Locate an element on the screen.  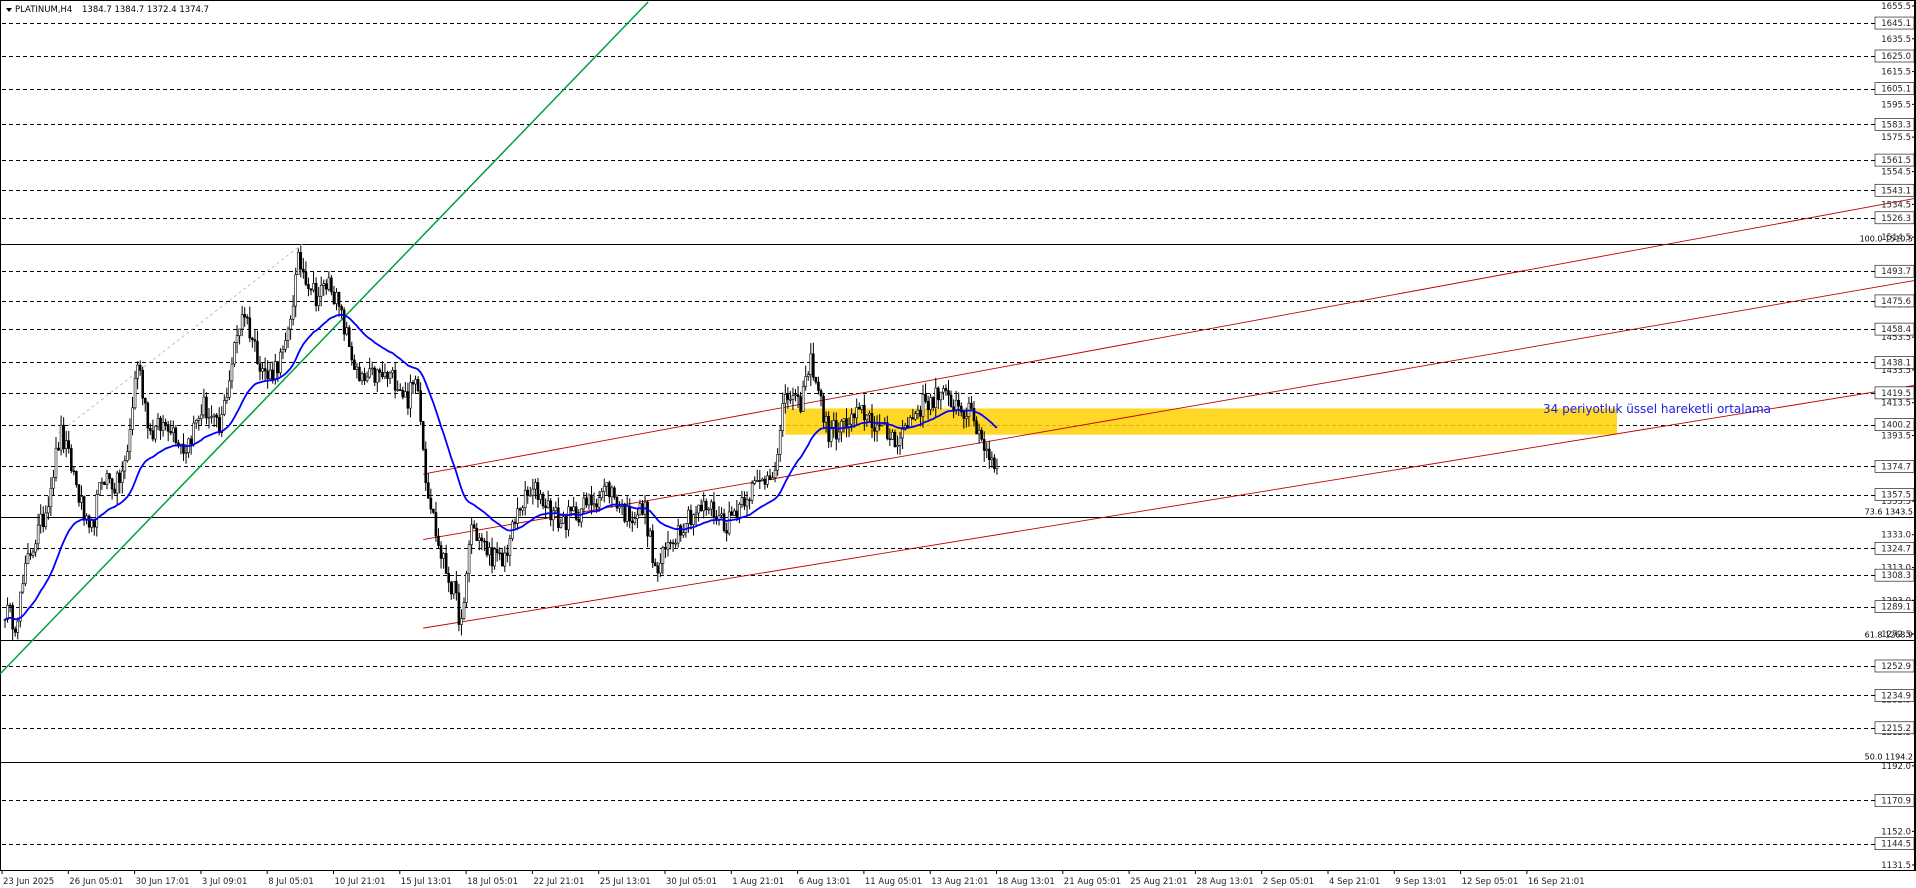
time-label-12: 6 Aug 13:01 is located at coordinates (825, 882).